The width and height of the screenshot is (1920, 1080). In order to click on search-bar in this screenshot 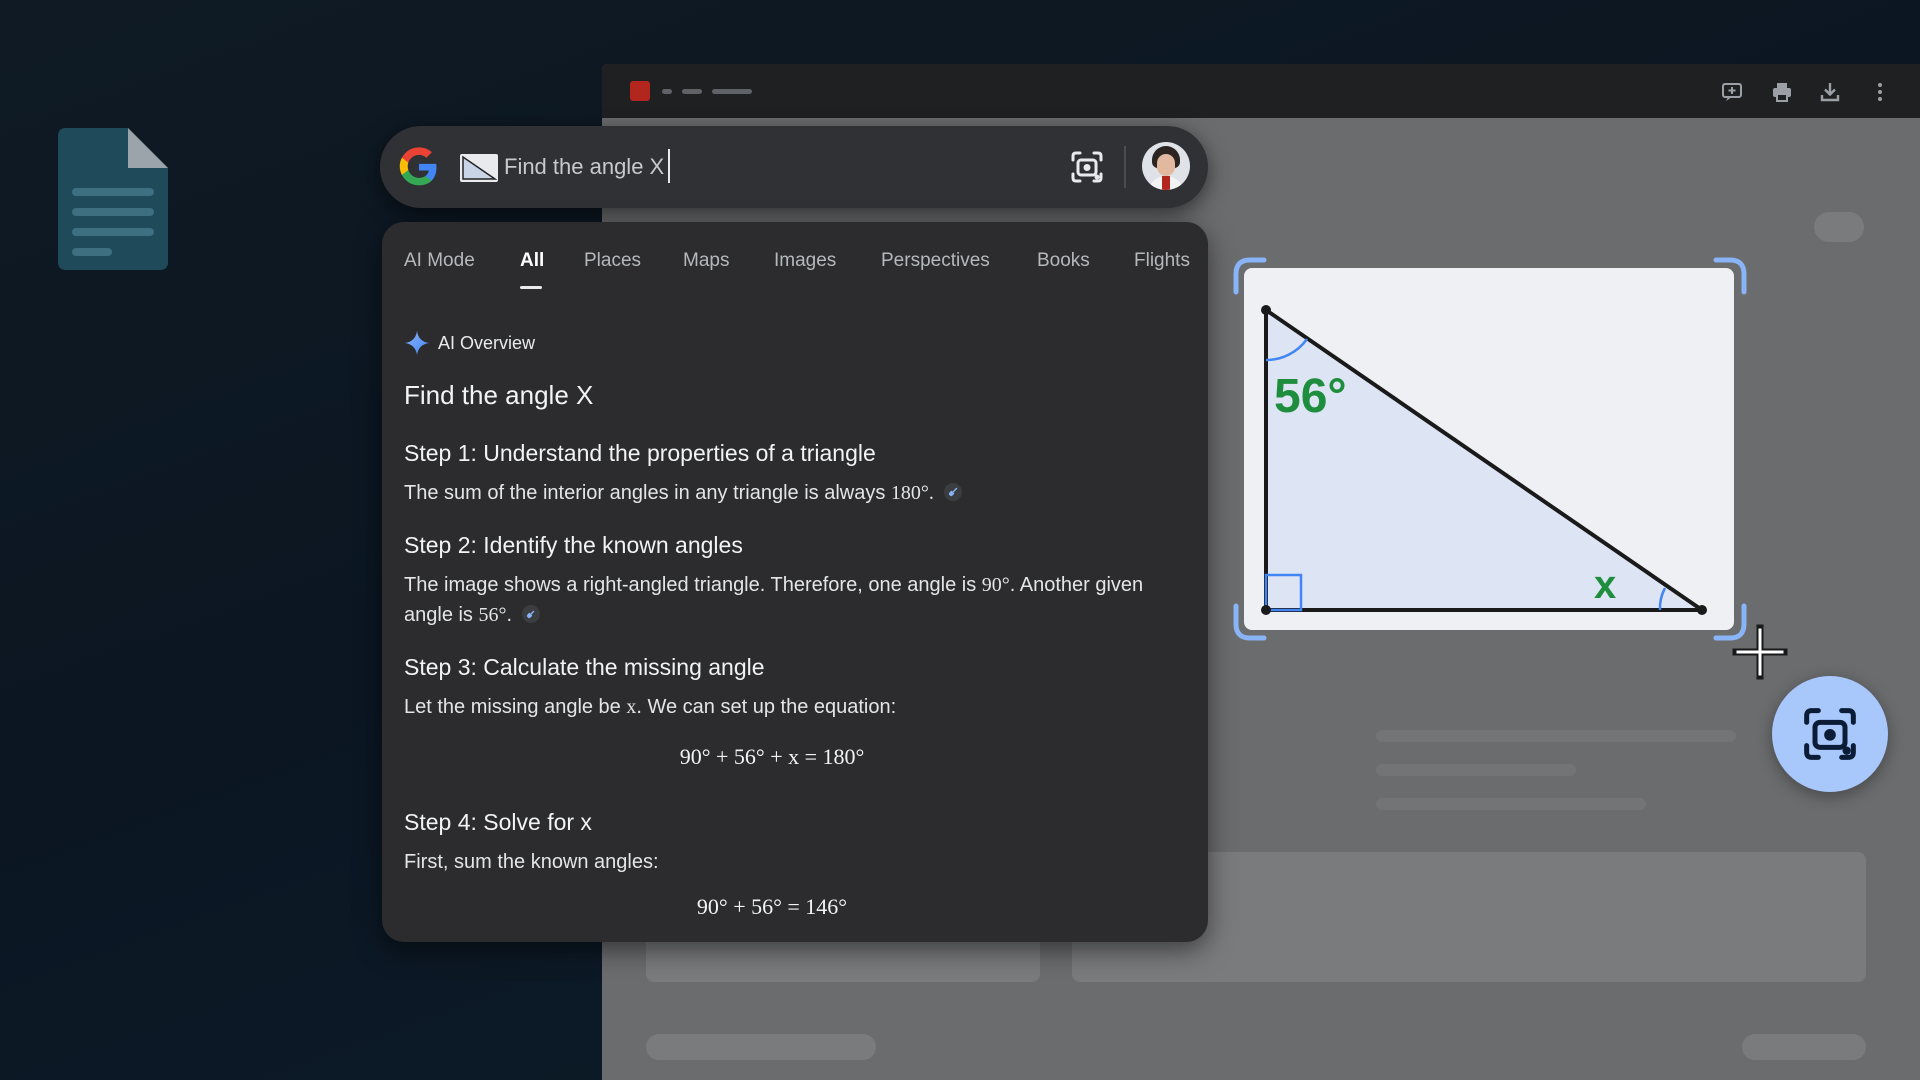, I will do `click(794, 167)`.